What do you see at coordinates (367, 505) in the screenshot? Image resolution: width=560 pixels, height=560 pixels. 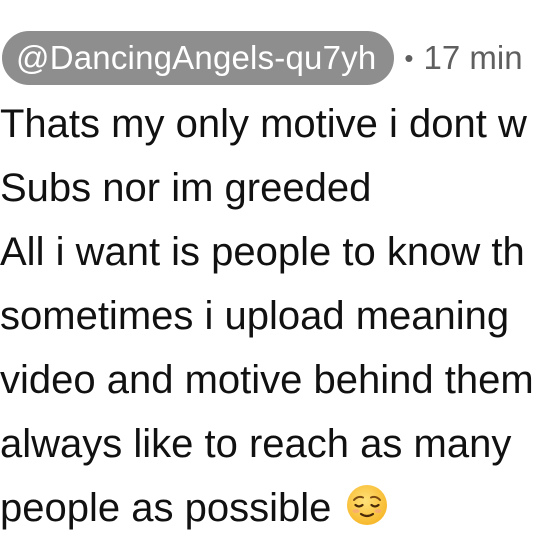 I see `relieved-face-emoji-icon` at bounding box center [367, 505].